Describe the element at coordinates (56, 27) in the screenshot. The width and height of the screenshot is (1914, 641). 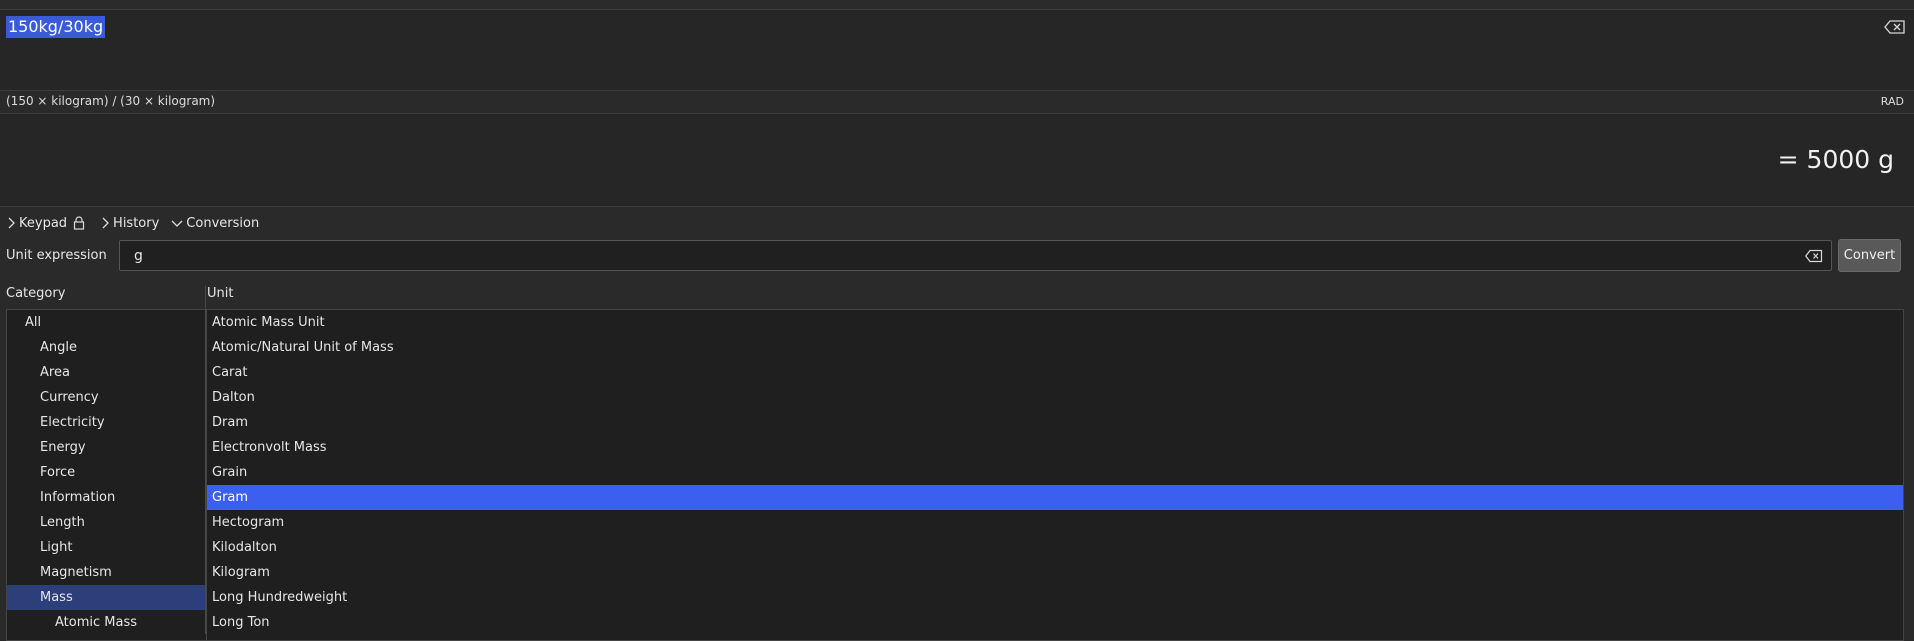
I see `expression-text: 150kg/30kg` at that location.